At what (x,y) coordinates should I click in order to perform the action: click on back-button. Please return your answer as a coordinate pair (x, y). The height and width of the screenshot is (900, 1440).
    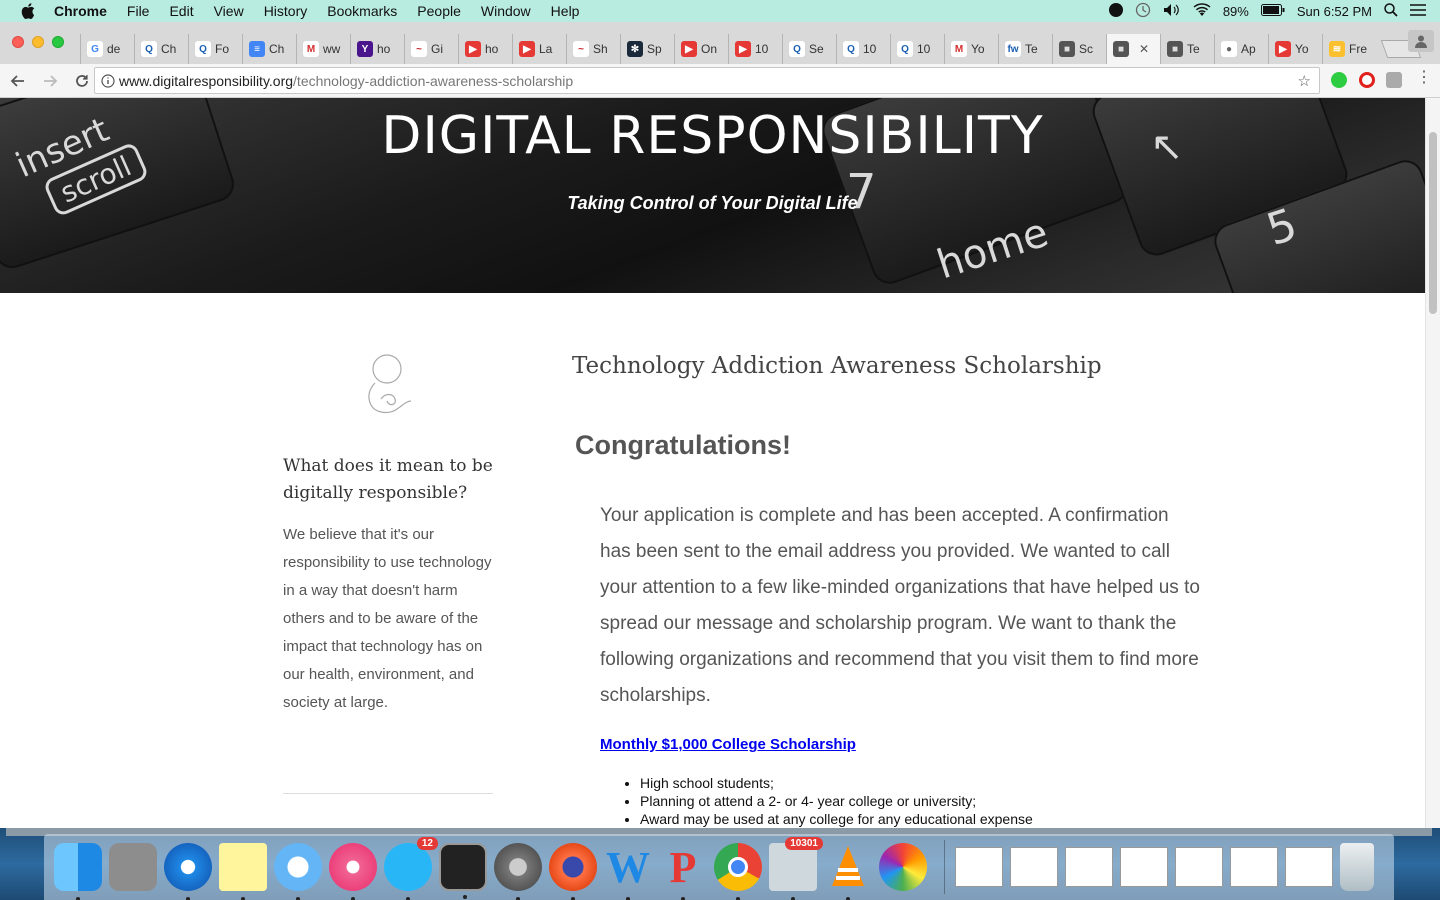
    Looking at the image, I should click on (18, 81).